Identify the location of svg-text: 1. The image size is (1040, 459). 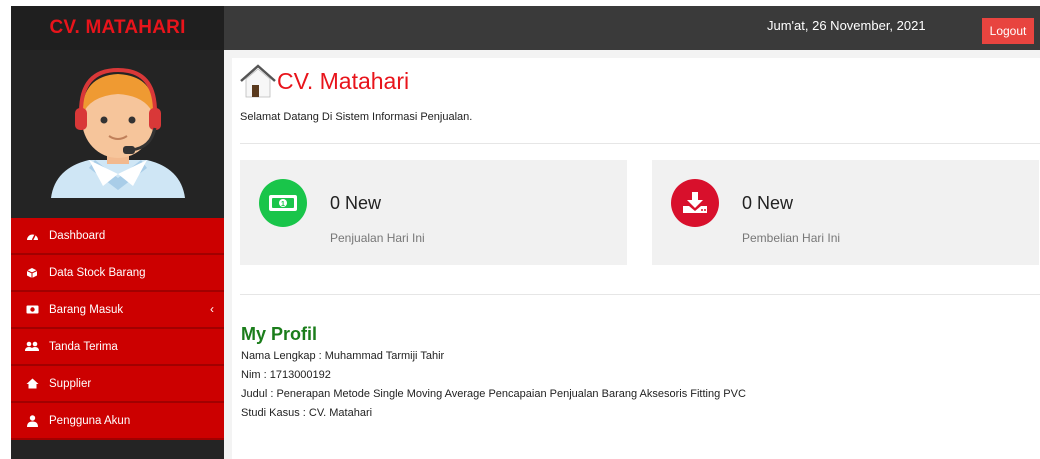
(283, 204).